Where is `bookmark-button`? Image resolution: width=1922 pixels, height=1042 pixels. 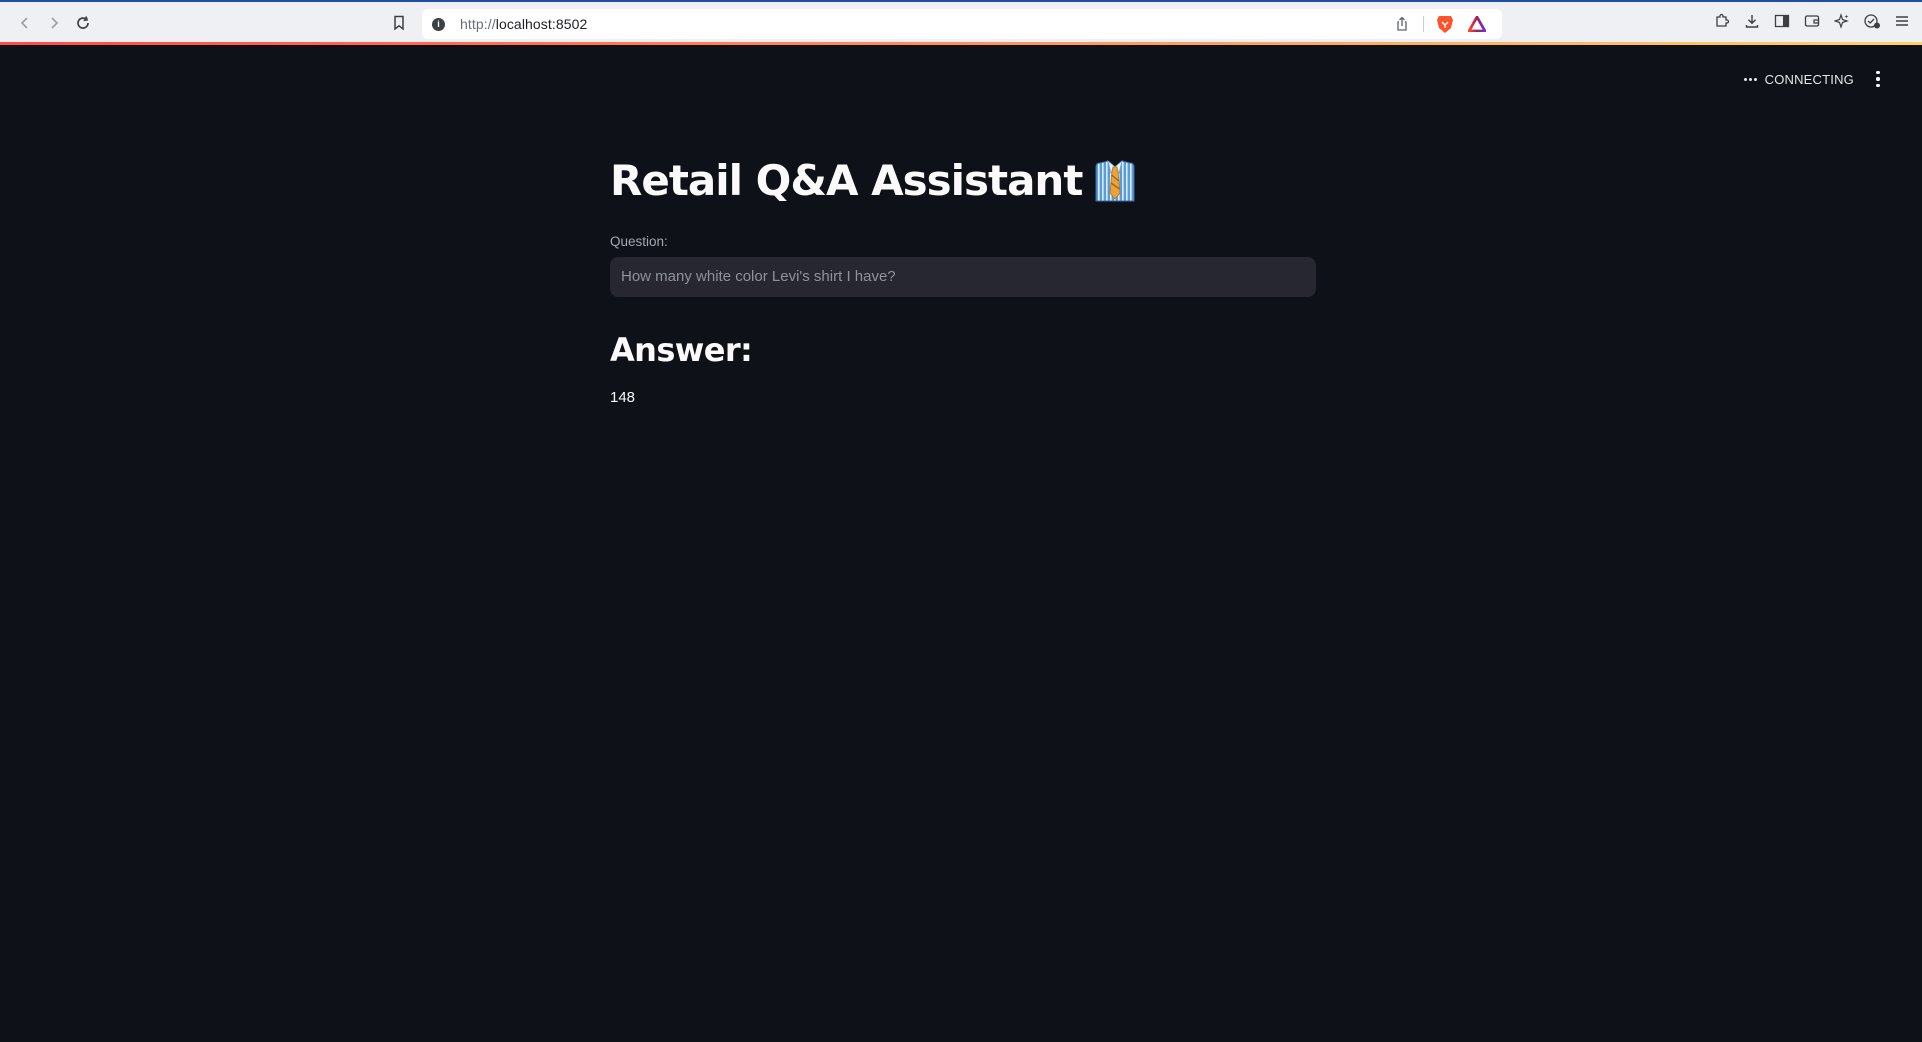 bookmark-button is located at coordinates (399, 23).